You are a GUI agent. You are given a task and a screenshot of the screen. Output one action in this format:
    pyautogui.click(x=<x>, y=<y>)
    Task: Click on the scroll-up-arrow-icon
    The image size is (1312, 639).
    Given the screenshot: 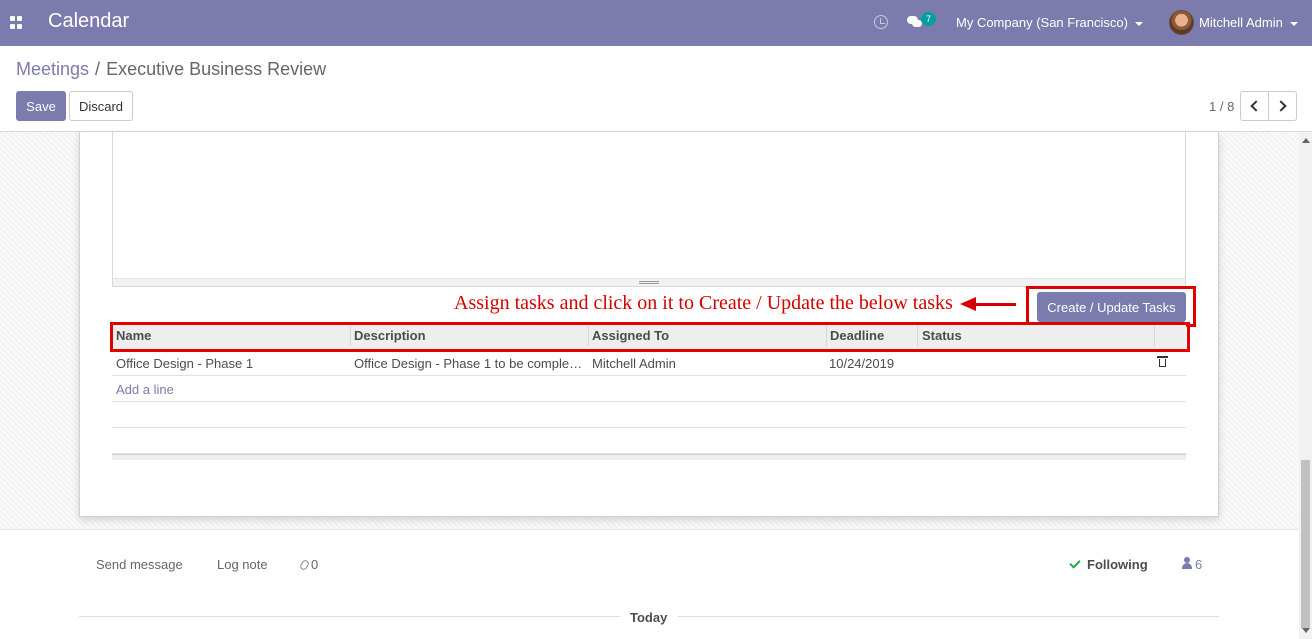 What is the action you would take?
    pyautogui.click(x=1306, y=140)
    